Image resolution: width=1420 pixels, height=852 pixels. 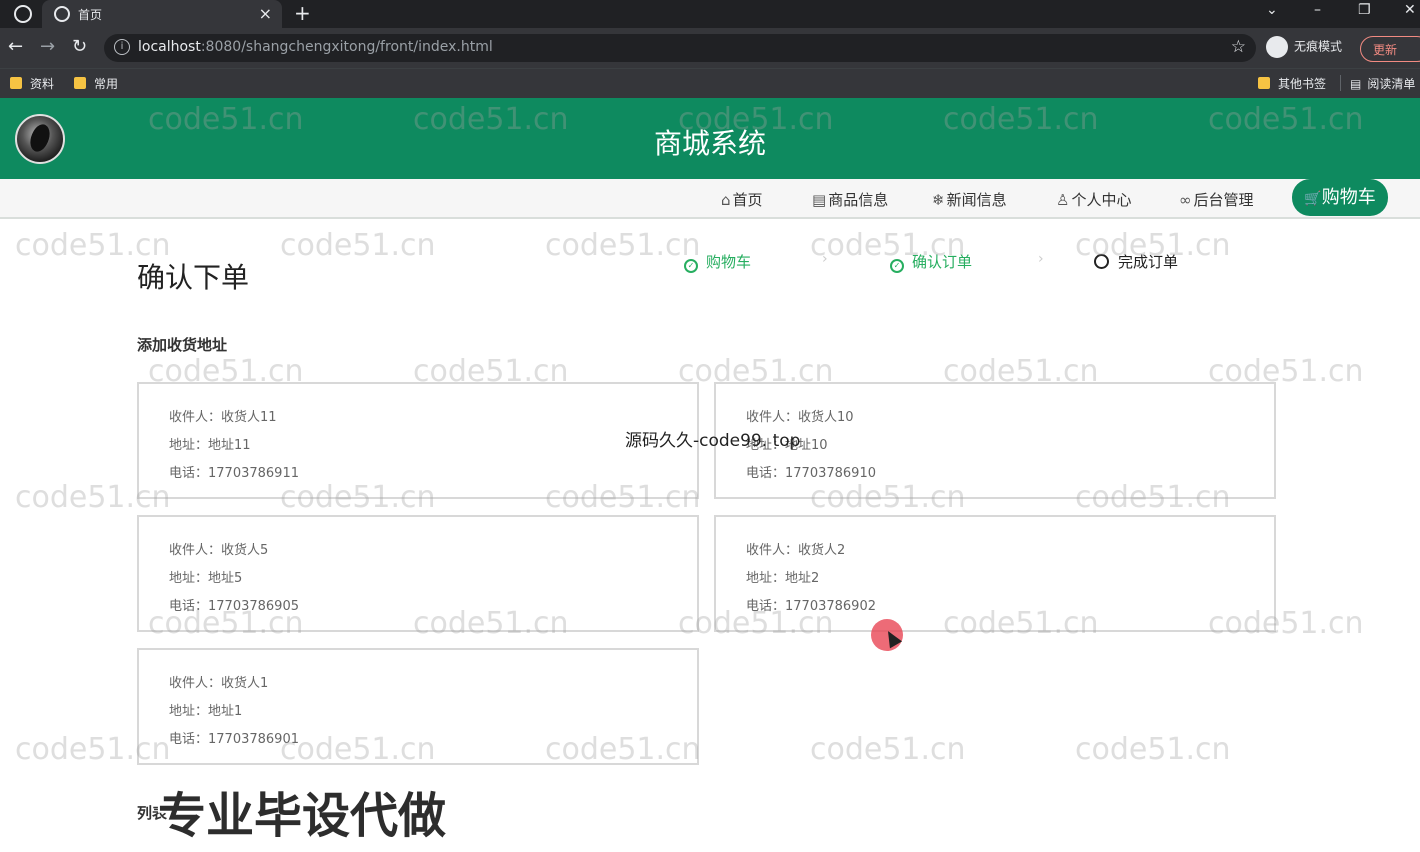 I want to click on recipient-phone: 电话：17703786905, so click(x=234, y=606).